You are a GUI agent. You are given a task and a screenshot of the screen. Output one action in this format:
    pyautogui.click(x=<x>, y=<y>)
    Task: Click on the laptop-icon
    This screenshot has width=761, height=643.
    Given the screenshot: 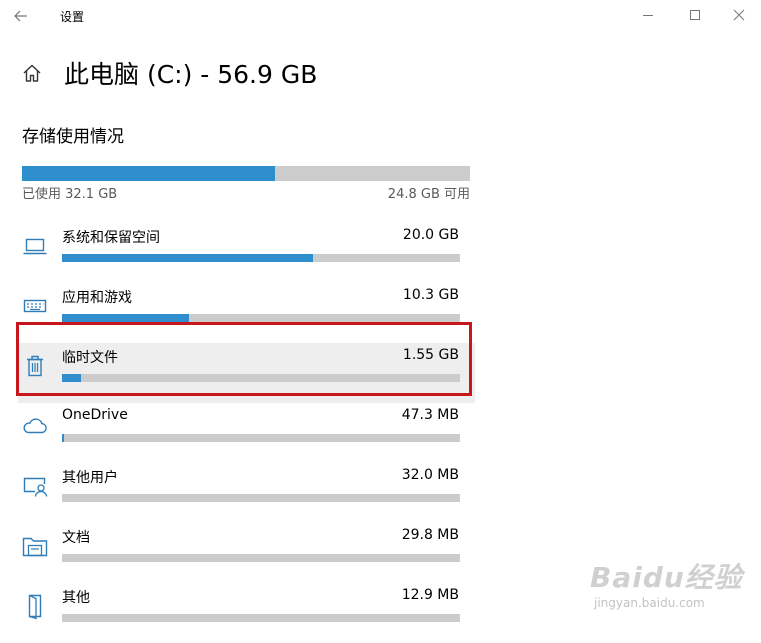 What is the action you would take?
    pyautogui.click(x=35, y=246)
    